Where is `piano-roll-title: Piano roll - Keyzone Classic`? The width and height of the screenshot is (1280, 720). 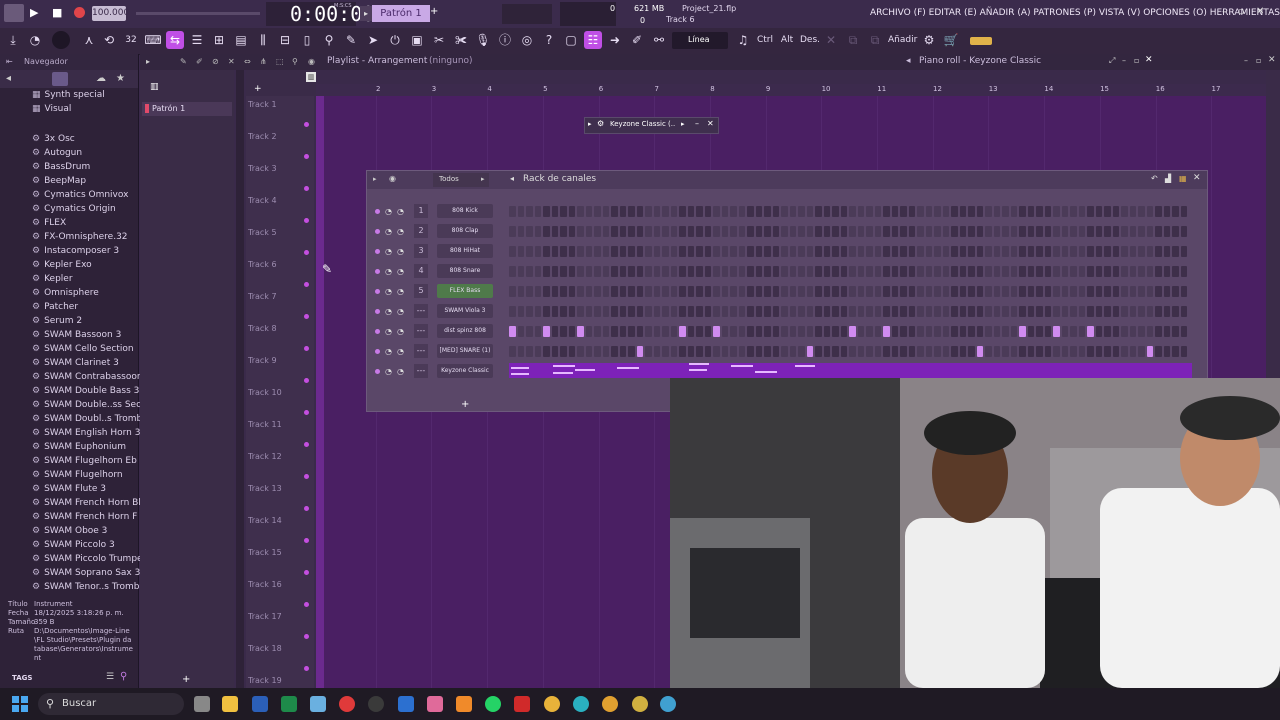 piano-roll-title: Piano roll - Keyzone Classic is located at coordinates (980, 61).